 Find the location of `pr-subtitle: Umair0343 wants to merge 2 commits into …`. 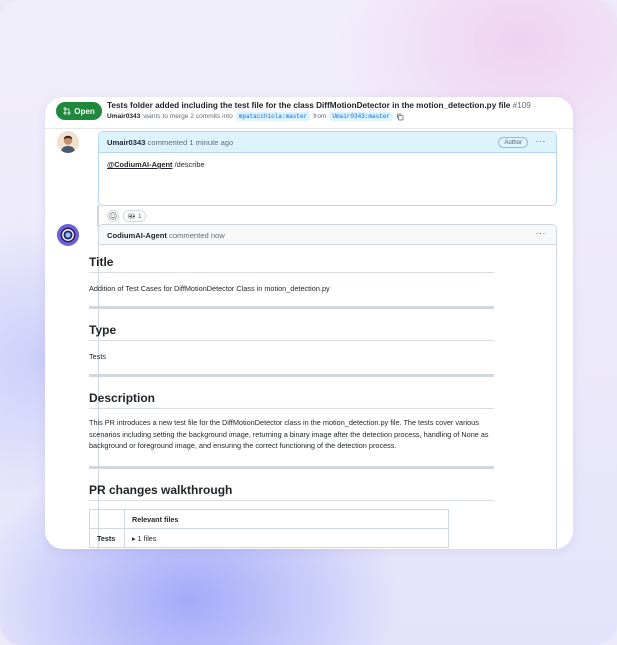

pr-subtitle: Umair0343 wants to merge 2 commits into … is located at coordinates (255, 116).